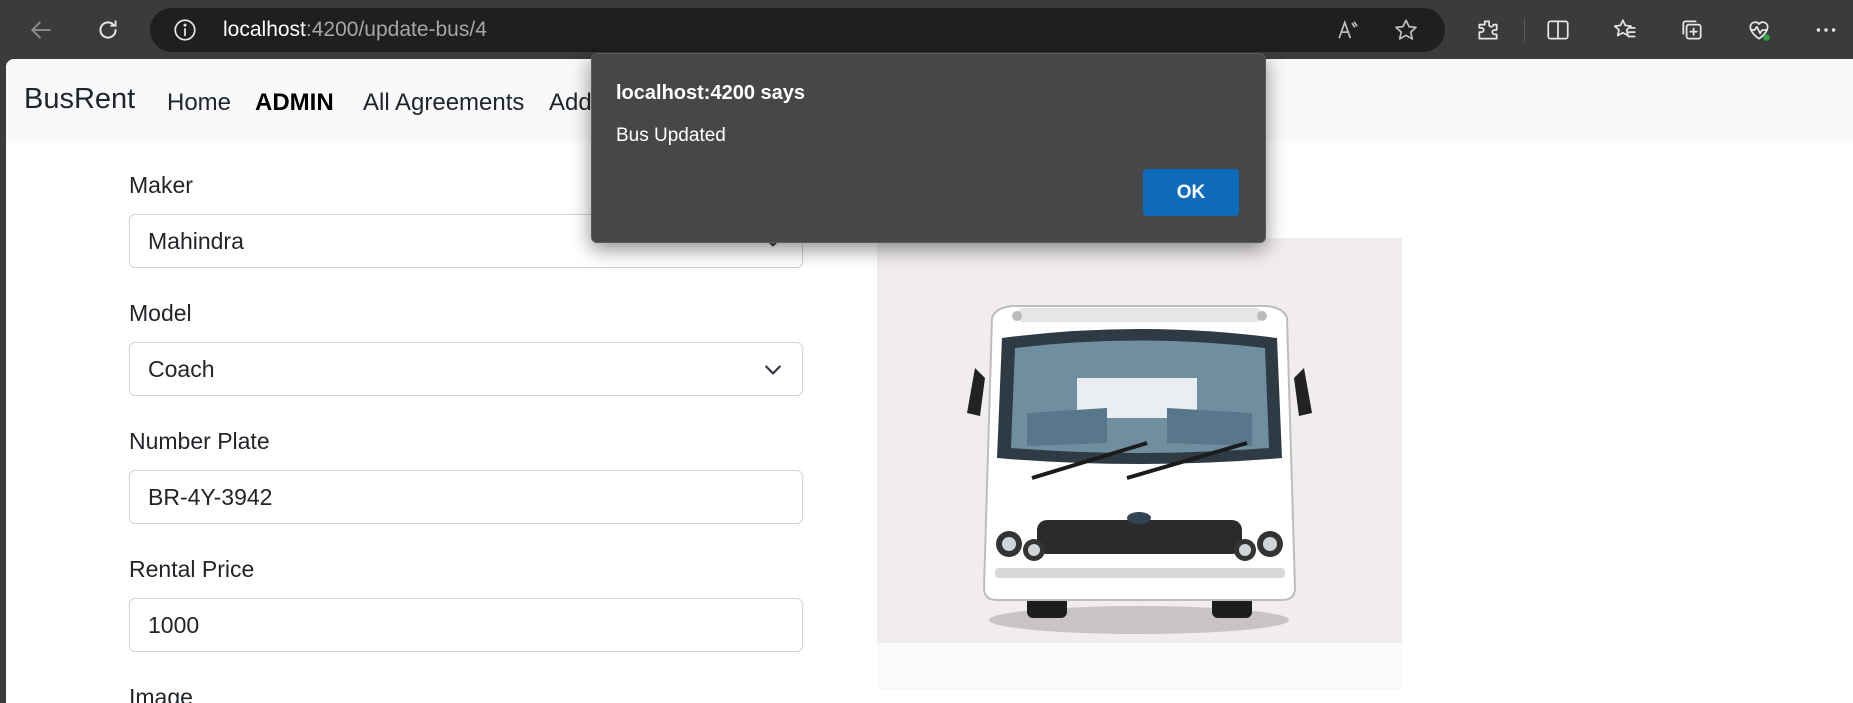 The image size is (1853, 703). What do you see at coordinates (1692, 30) in the screenshot?
I see `collections-icon` at bounding box center [1692, 30].